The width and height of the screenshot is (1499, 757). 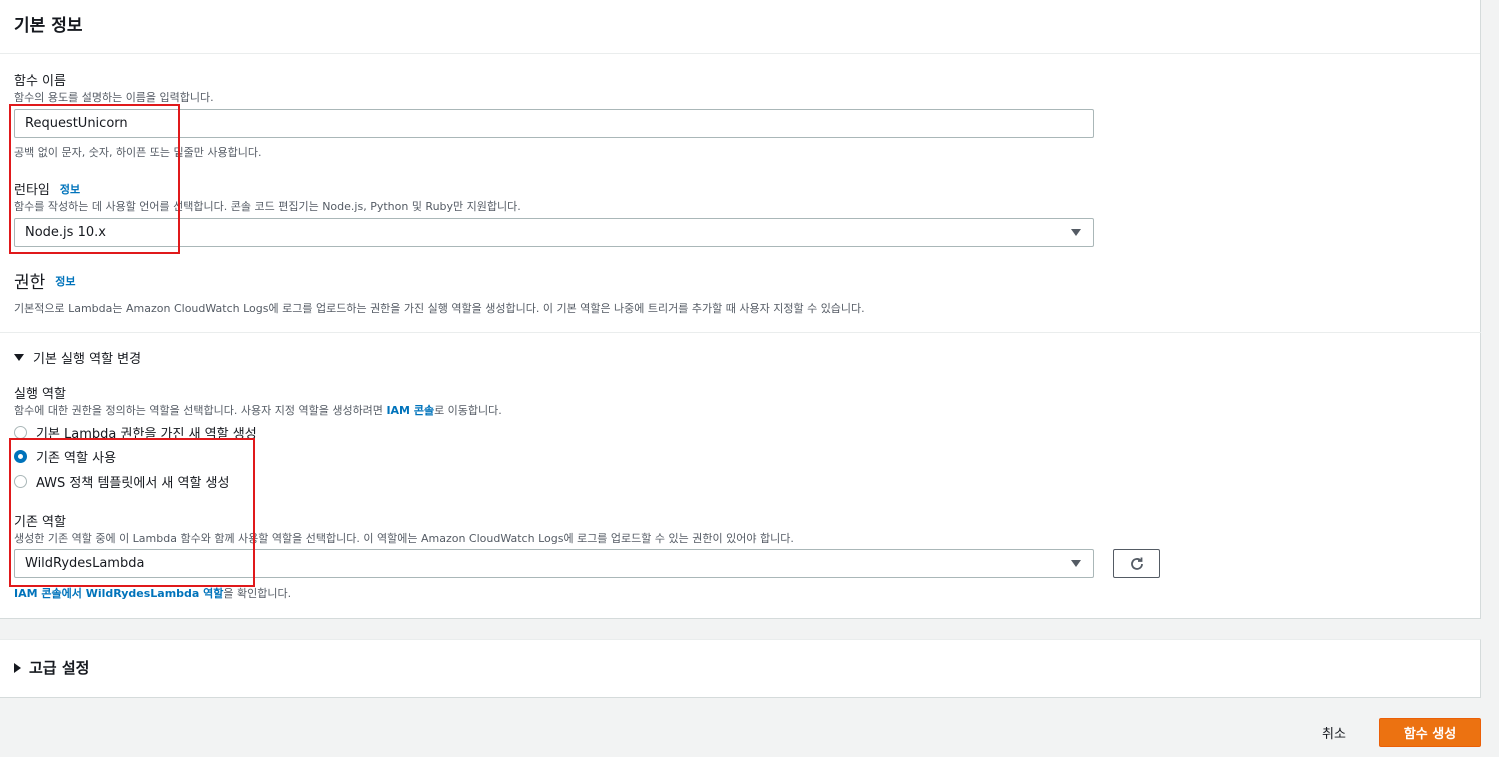 What do you see at coordinates (740, 668) in the screenshot?
I see `advanced-settings-panel: 고급 설정` at bounding box center [740, 668].